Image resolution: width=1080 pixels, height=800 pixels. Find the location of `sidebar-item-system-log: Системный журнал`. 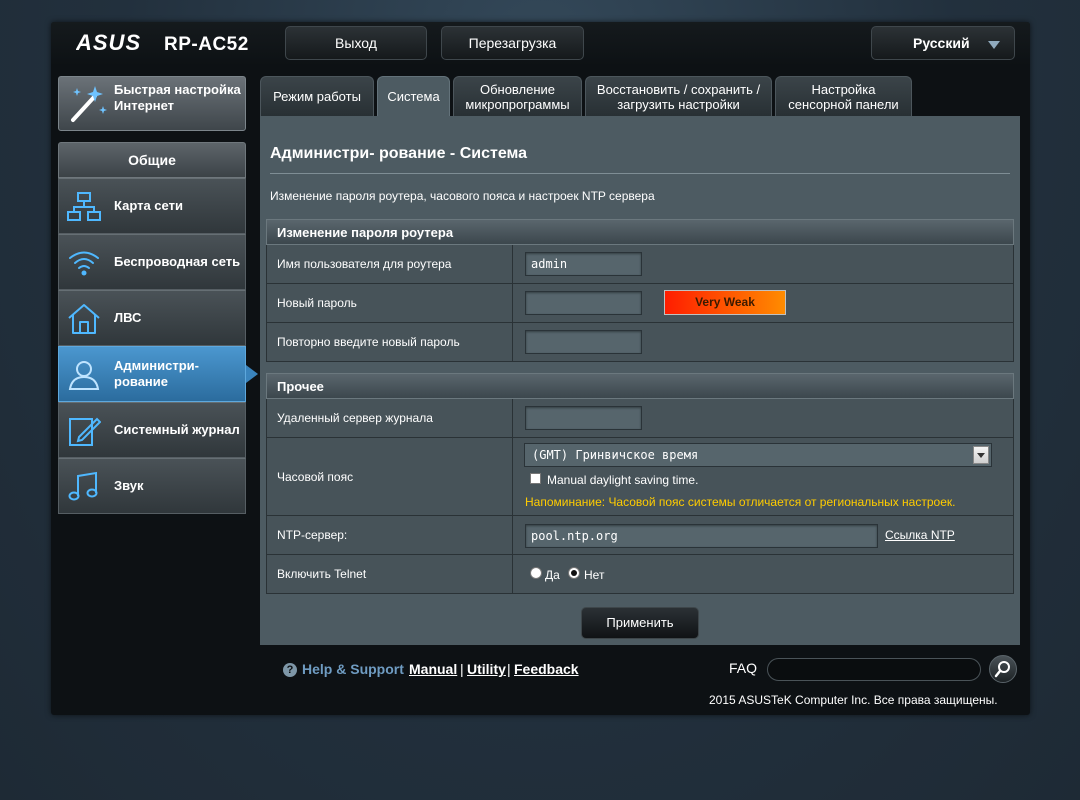

sidebar-item-system-log: Системный журнал is located at coordinates (152, 430).